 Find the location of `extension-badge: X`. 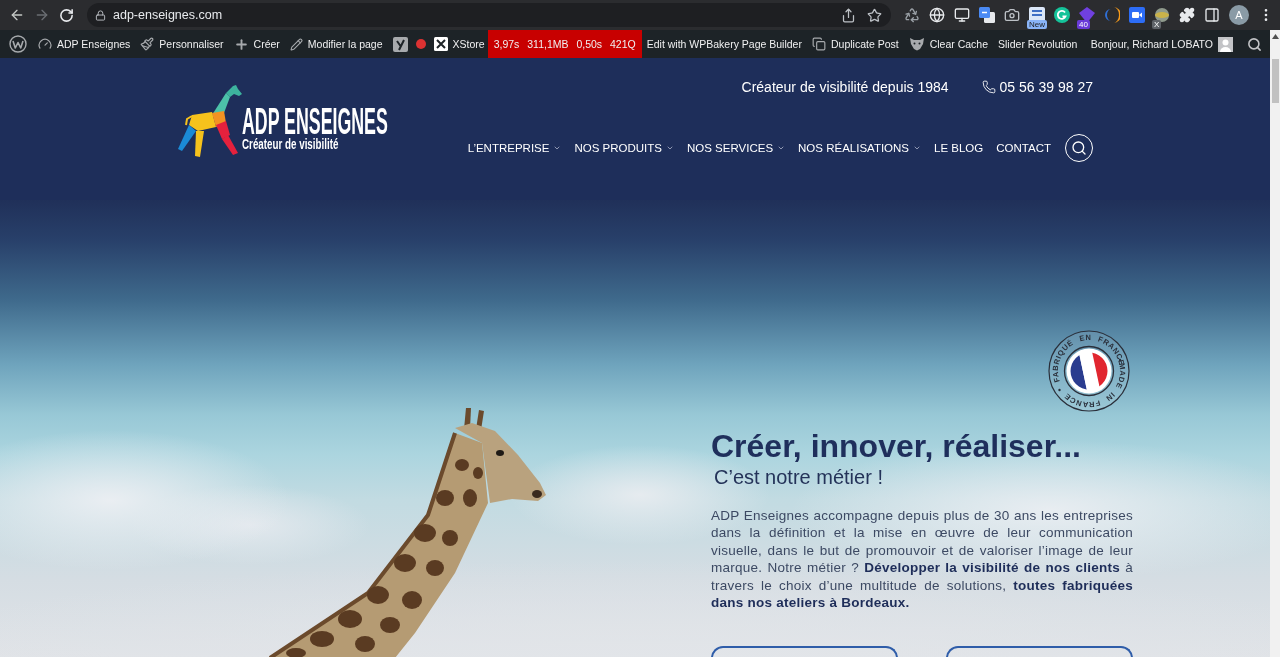

extension-badge: X is located at coordinates (1157, 24).